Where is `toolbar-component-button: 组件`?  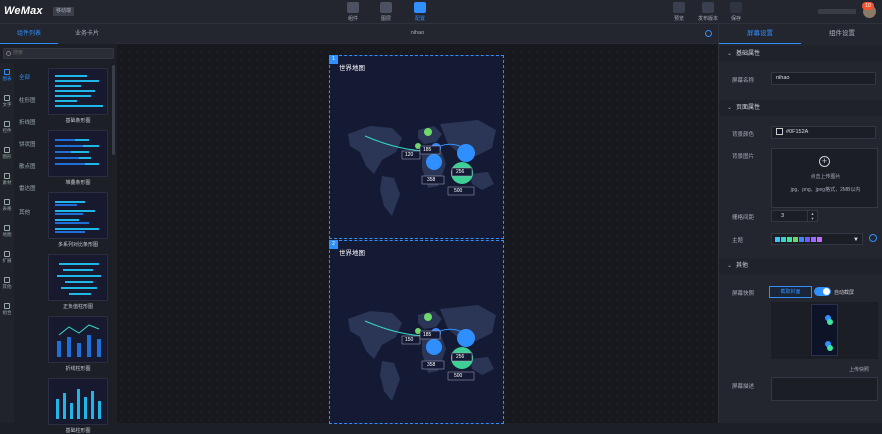
toolbar-component-button: 组件 is located at coordinates (353, 12).